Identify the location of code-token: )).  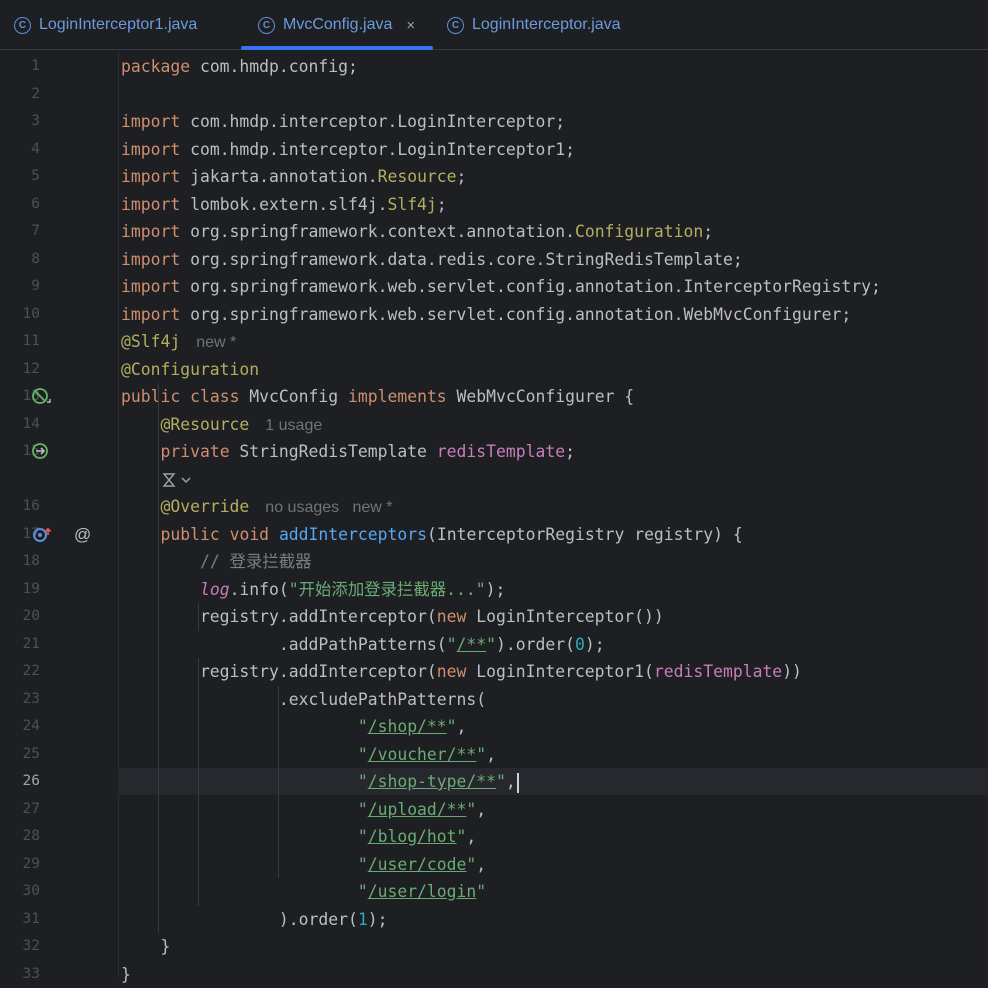
(792, 671).